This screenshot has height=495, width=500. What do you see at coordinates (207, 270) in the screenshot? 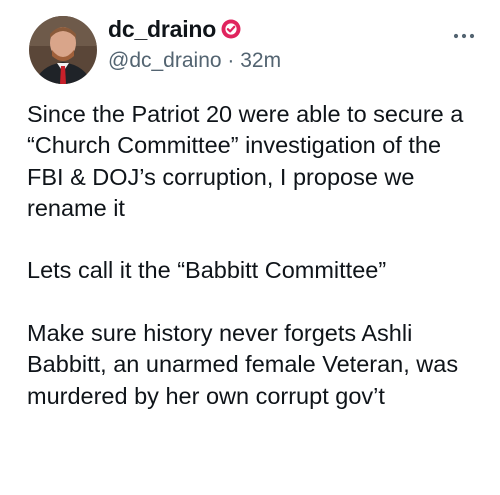
I see `tweet-paragraph: Lets call it the “Babbitt Committee”` at bounding box center [207, 270].